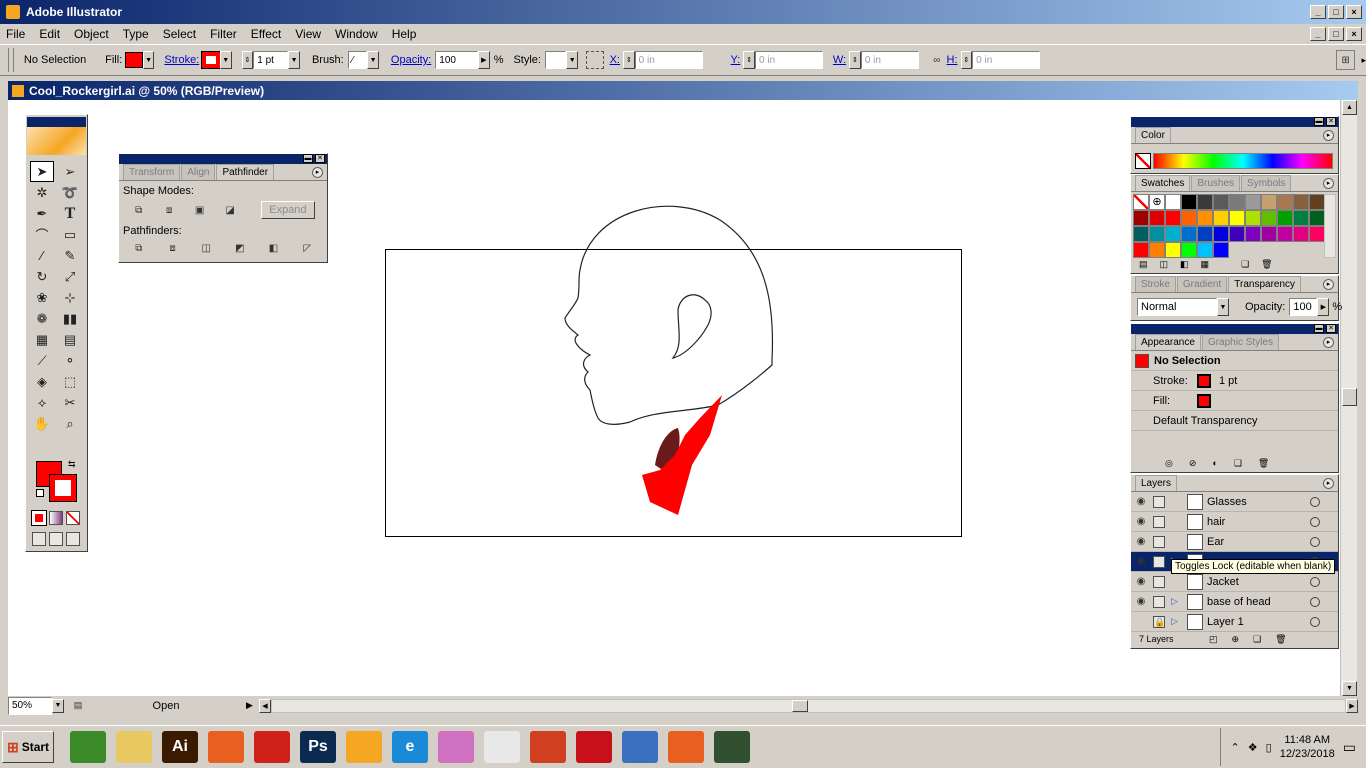  I want to click on layer-row: ◉ Ear, so click(1234, 542).